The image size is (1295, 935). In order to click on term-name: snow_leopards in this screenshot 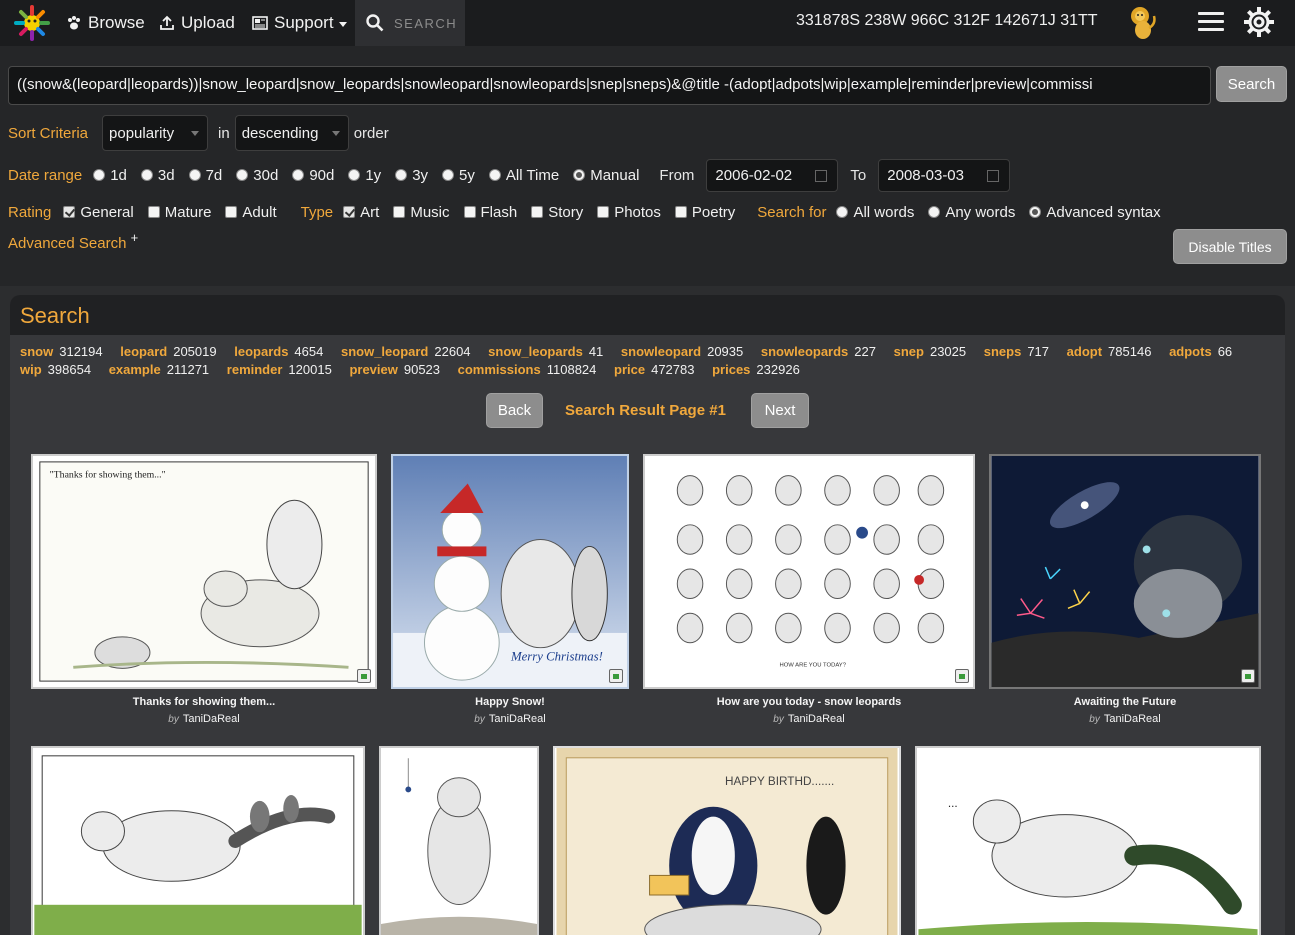, I will do `click(535, 351)`.